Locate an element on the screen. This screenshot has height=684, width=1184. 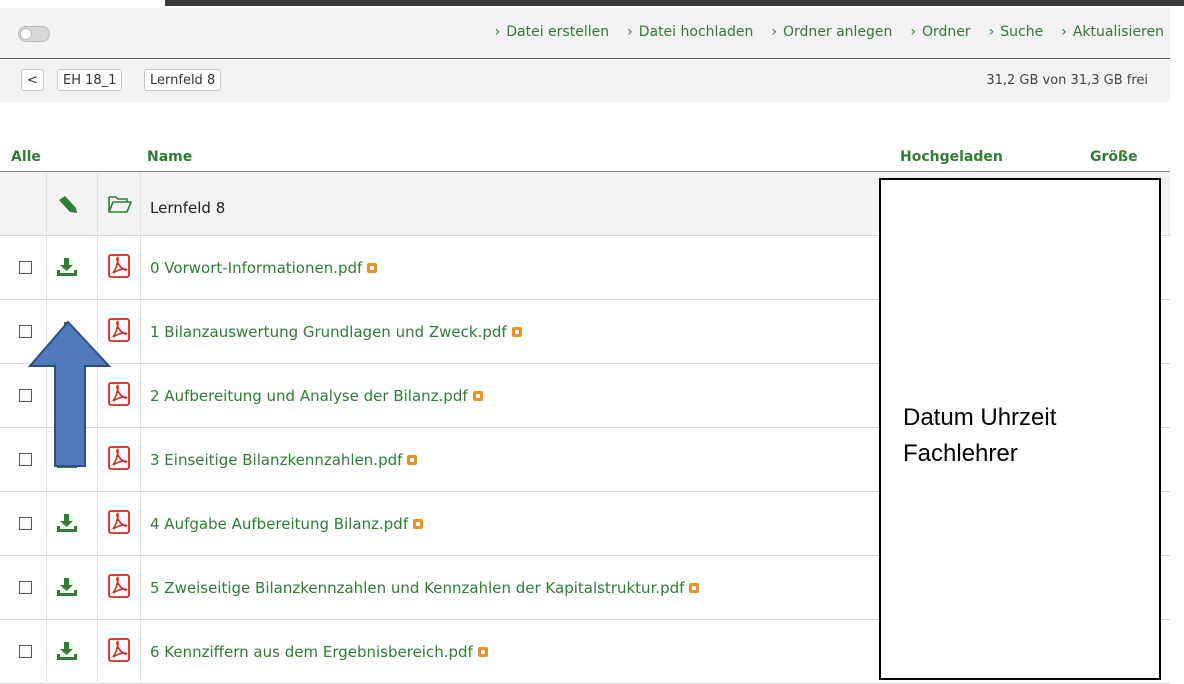
annotation-line-1: Datum Uhrzeit is located at coordinates (980, 417).